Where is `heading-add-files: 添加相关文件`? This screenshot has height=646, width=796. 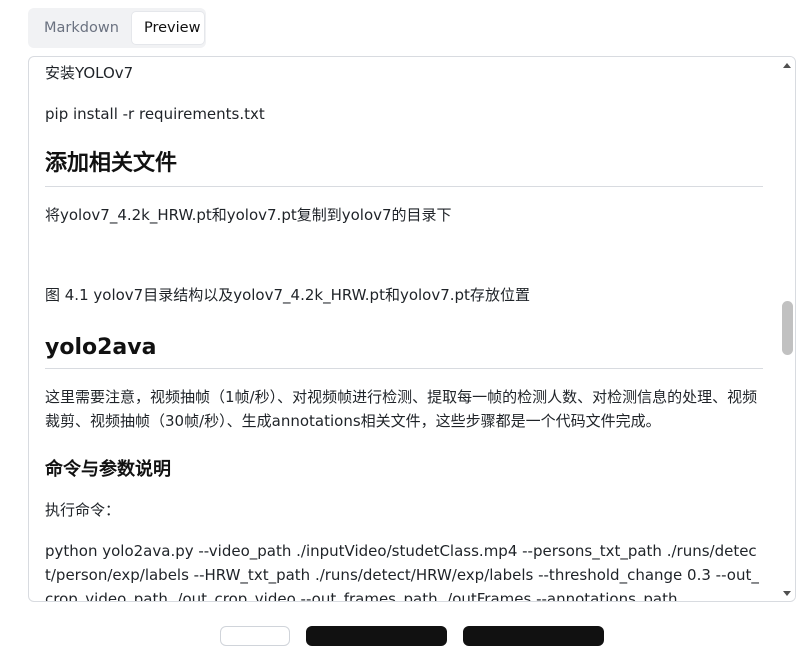 heading-add-files: 添加相关文件 is located at coordinates (111, 163).